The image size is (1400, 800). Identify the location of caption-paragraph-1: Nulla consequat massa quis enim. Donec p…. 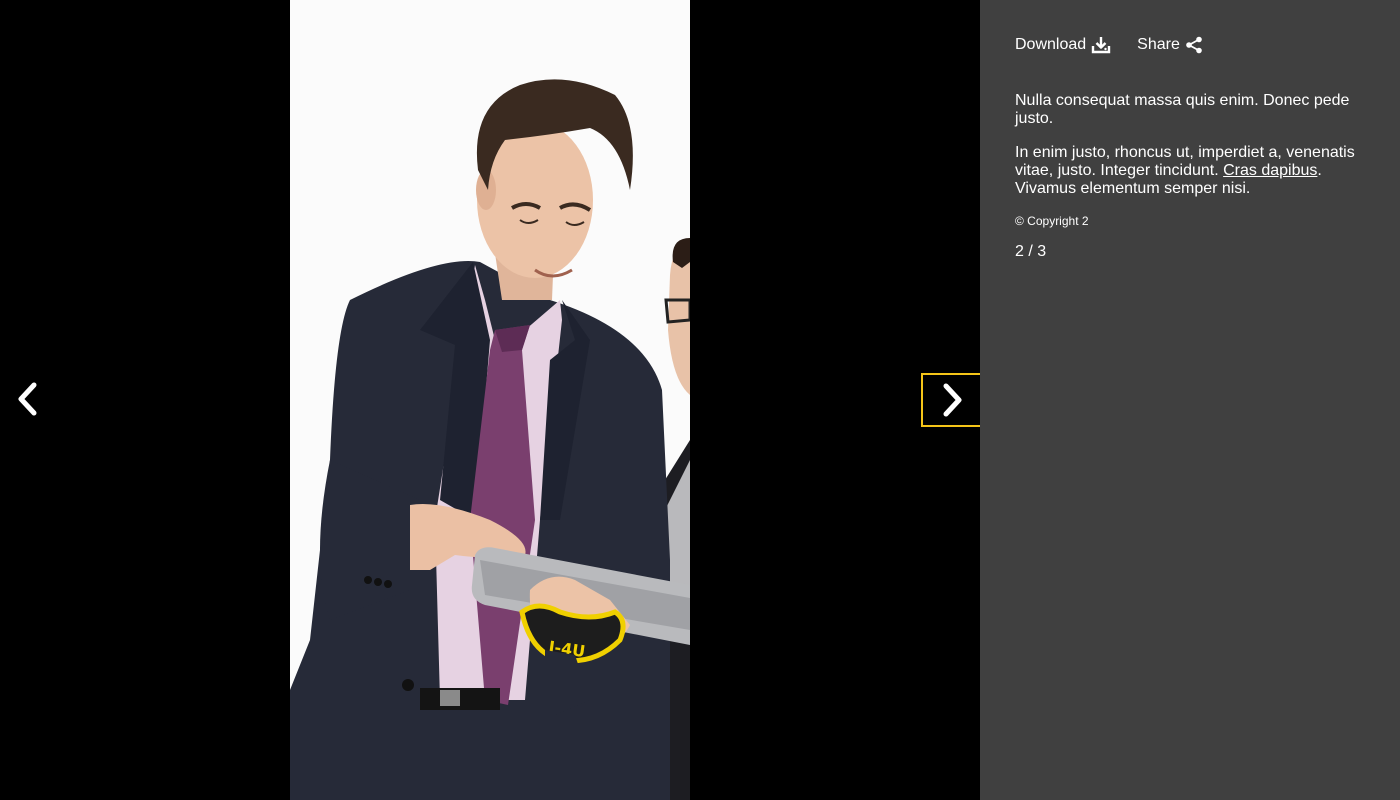
(1182, 109).